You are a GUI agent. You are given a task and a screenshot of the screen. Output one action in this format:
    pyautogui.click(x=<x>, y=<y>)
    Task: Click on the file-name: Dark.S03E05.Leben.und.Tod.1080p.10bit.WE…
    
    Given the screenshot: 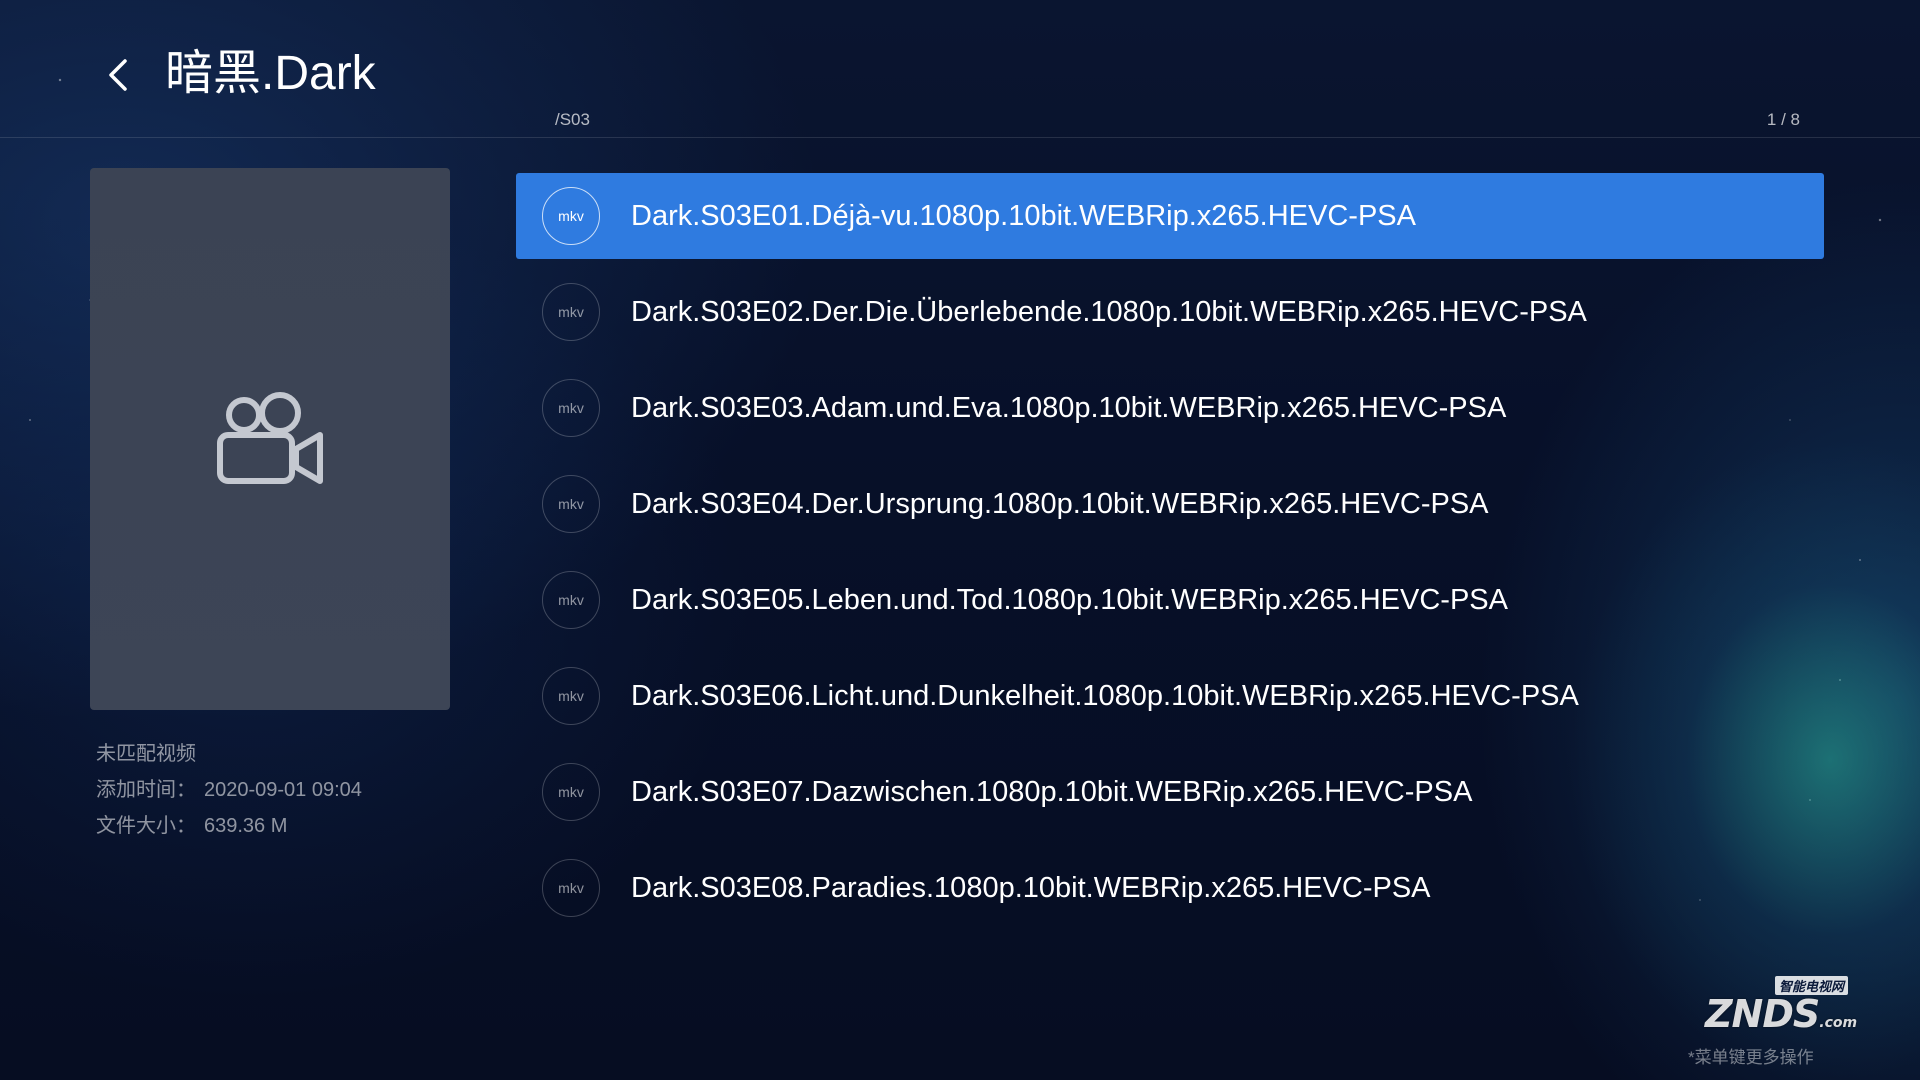 What is the action you would take?
    pyautogui.click(x=1069, y=599)
    